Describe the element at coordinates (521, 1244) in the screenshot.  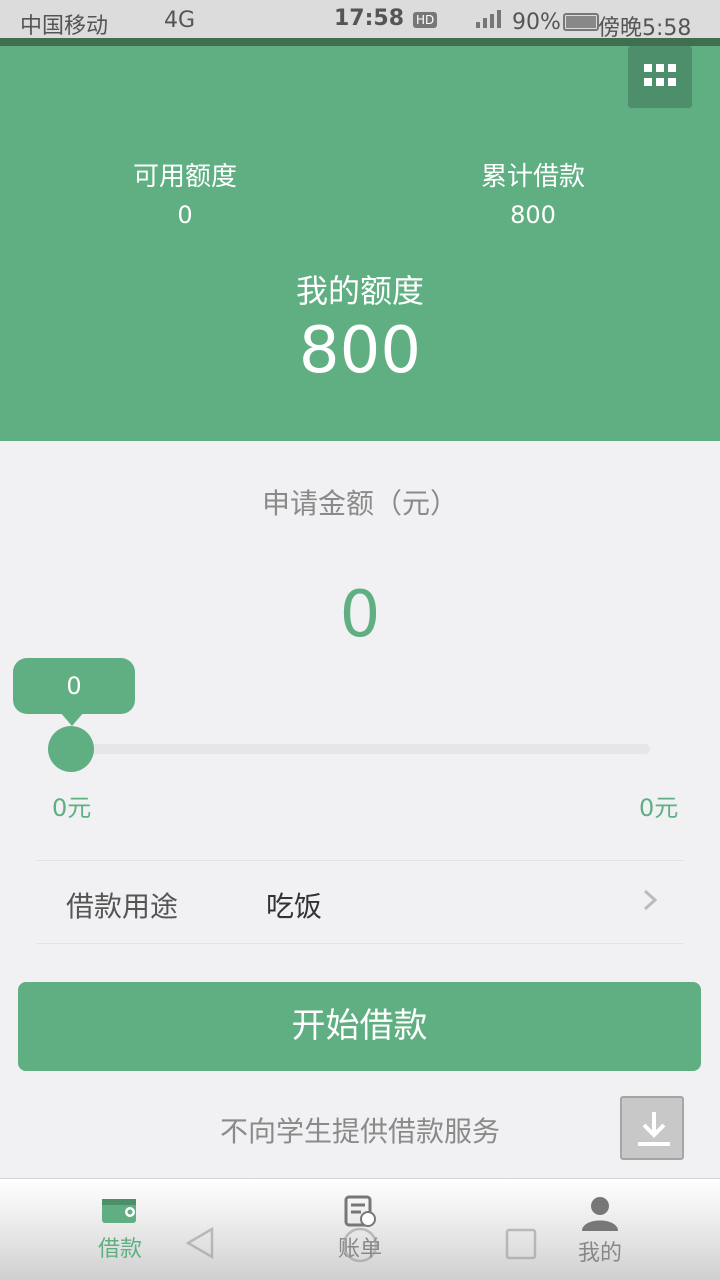
I see `recent-apps-icon` at that location.